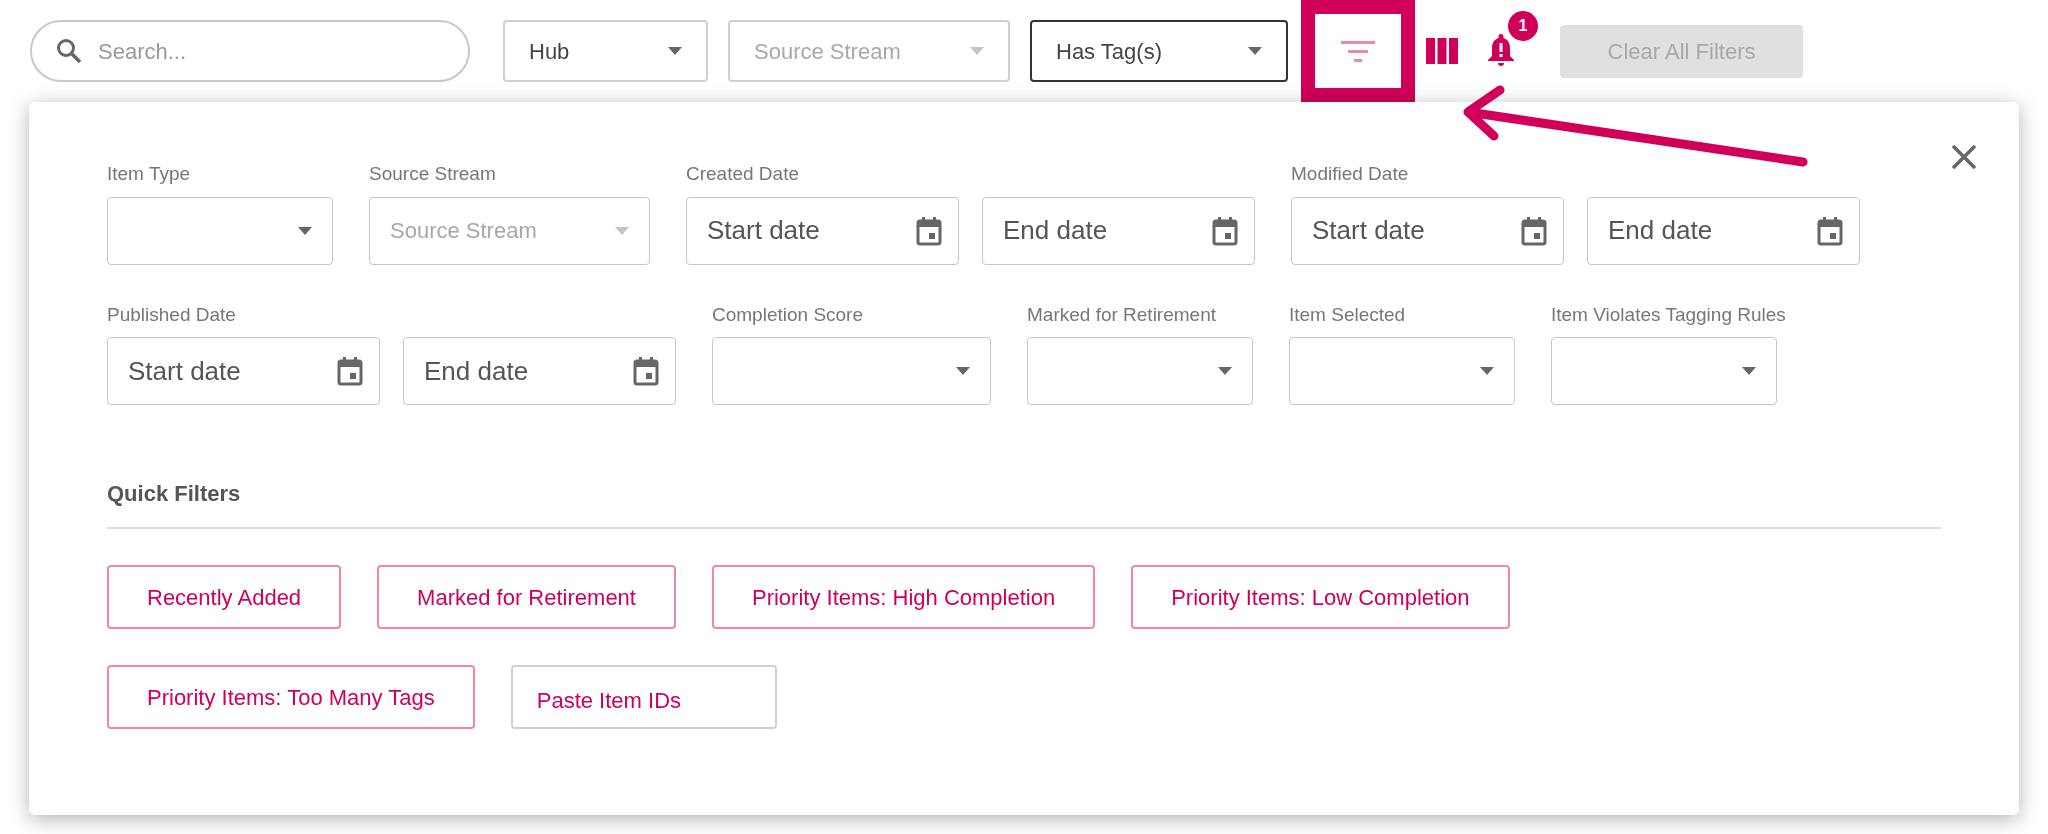 Image resolution: width=2048 pixels, height=834 pixels. What do you see at coordinates (1348, 314) in the screenshot?
I see `field-label: Item Selected` at bounding box center [1348, 314].